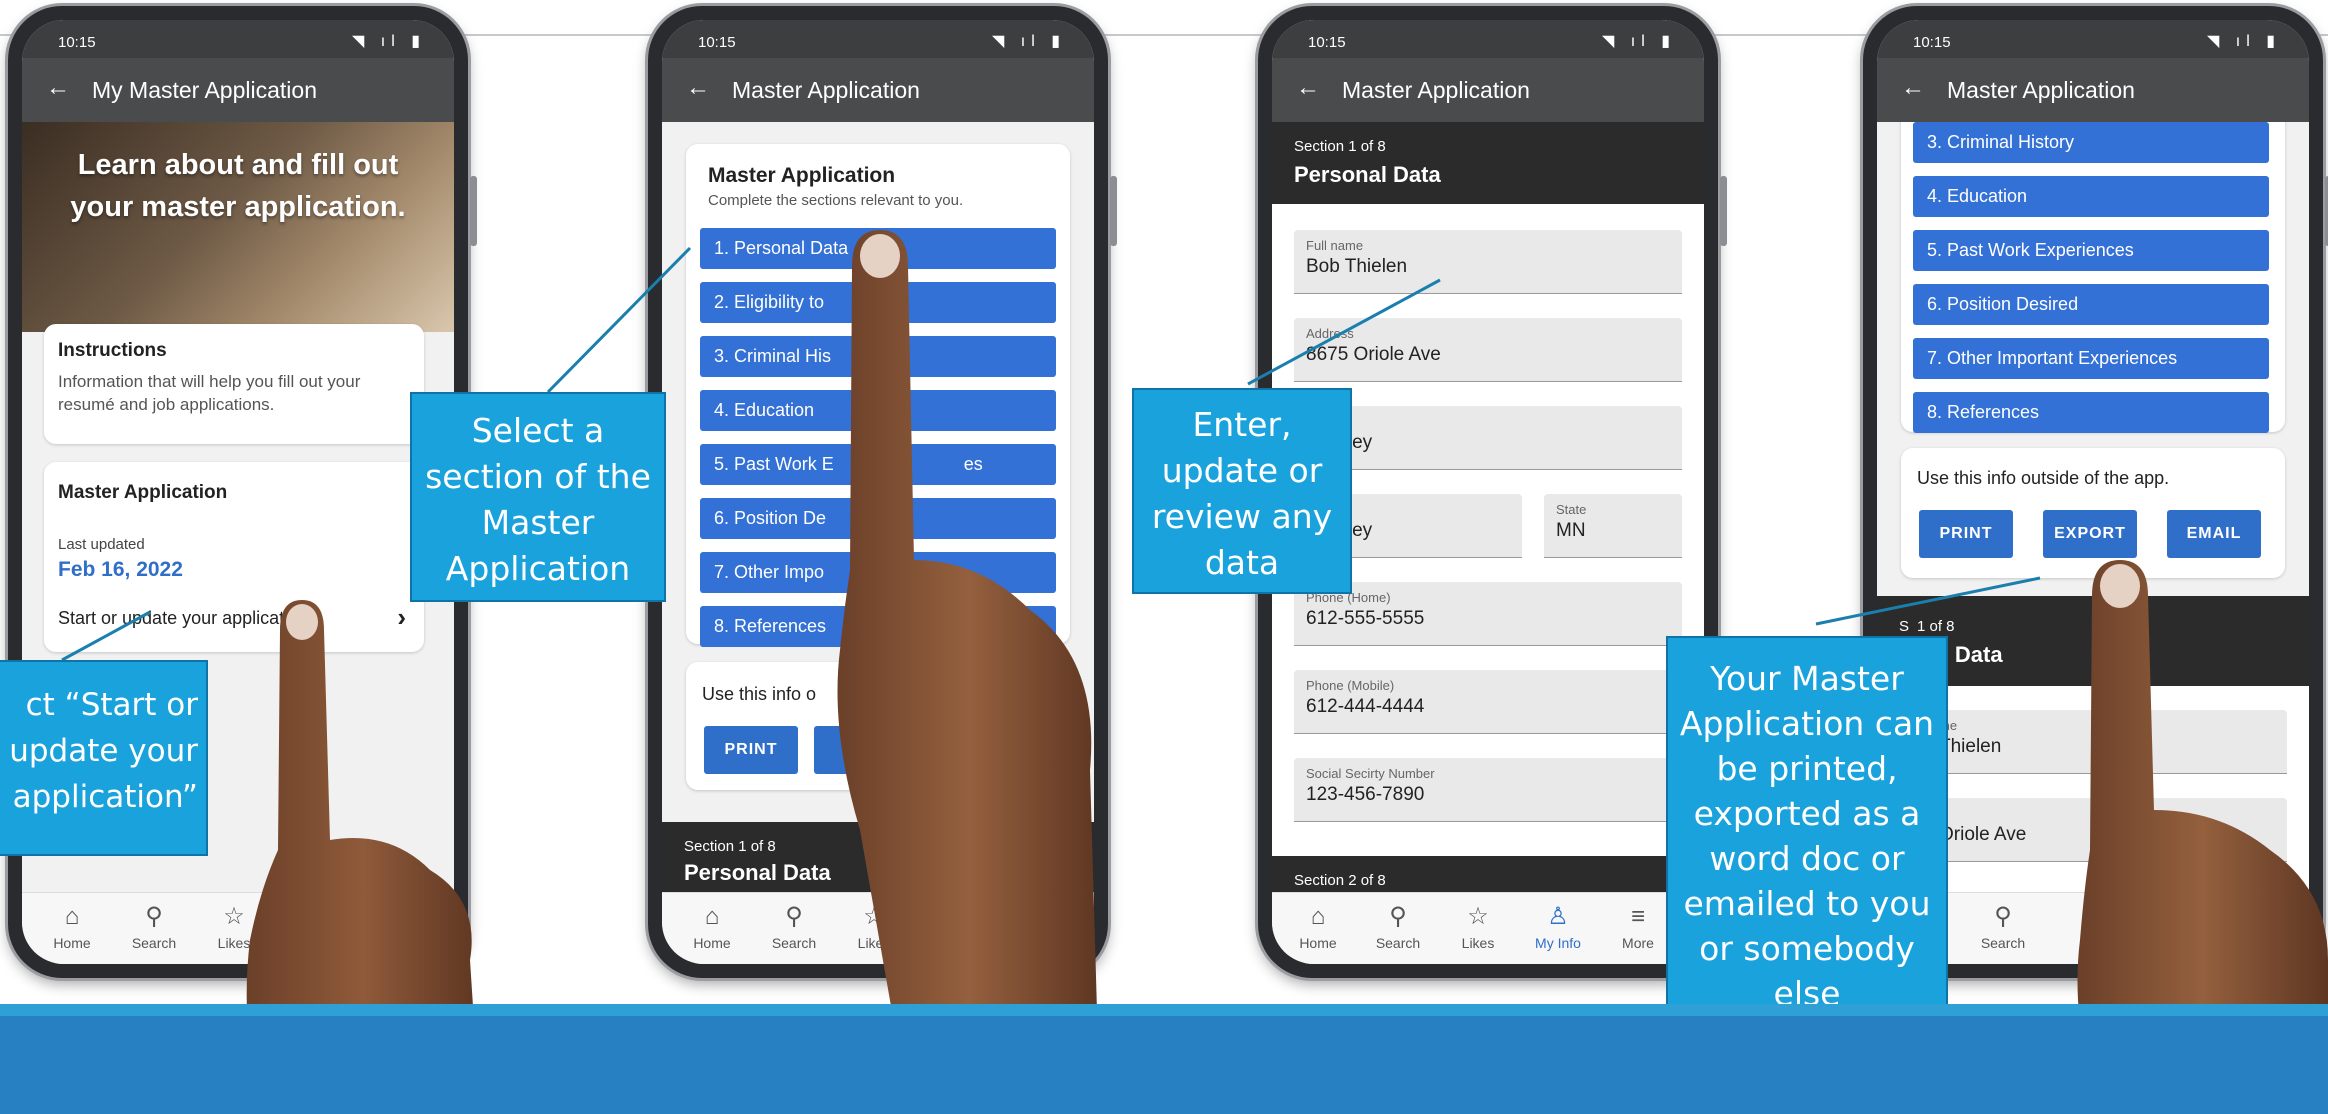 The width and height of the screenshot is (2328, 1114). What do you see at coordinates (619, 320) in the screenshot?
I see `callout-2-line` at bounding box center [619, 320].